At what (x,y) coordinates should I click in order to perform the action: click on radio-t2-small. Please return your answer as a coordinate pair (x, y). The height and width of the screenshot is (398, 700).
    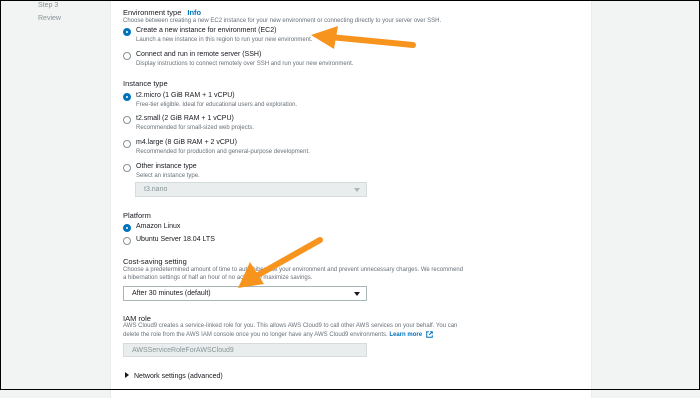
    Looking at the image, I should click on (127, 120).